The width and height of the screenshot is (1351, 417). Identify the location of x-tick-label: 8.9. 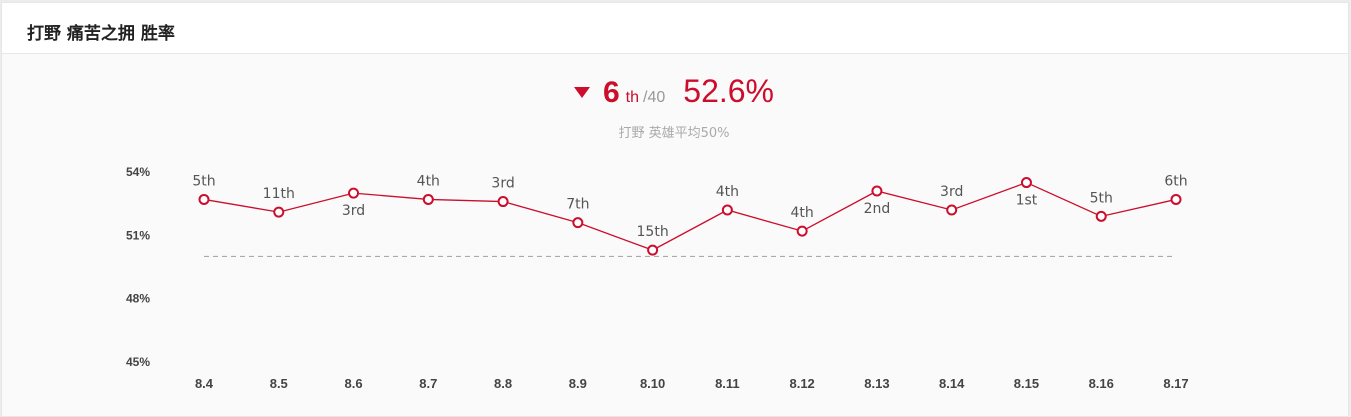
(578, 383).